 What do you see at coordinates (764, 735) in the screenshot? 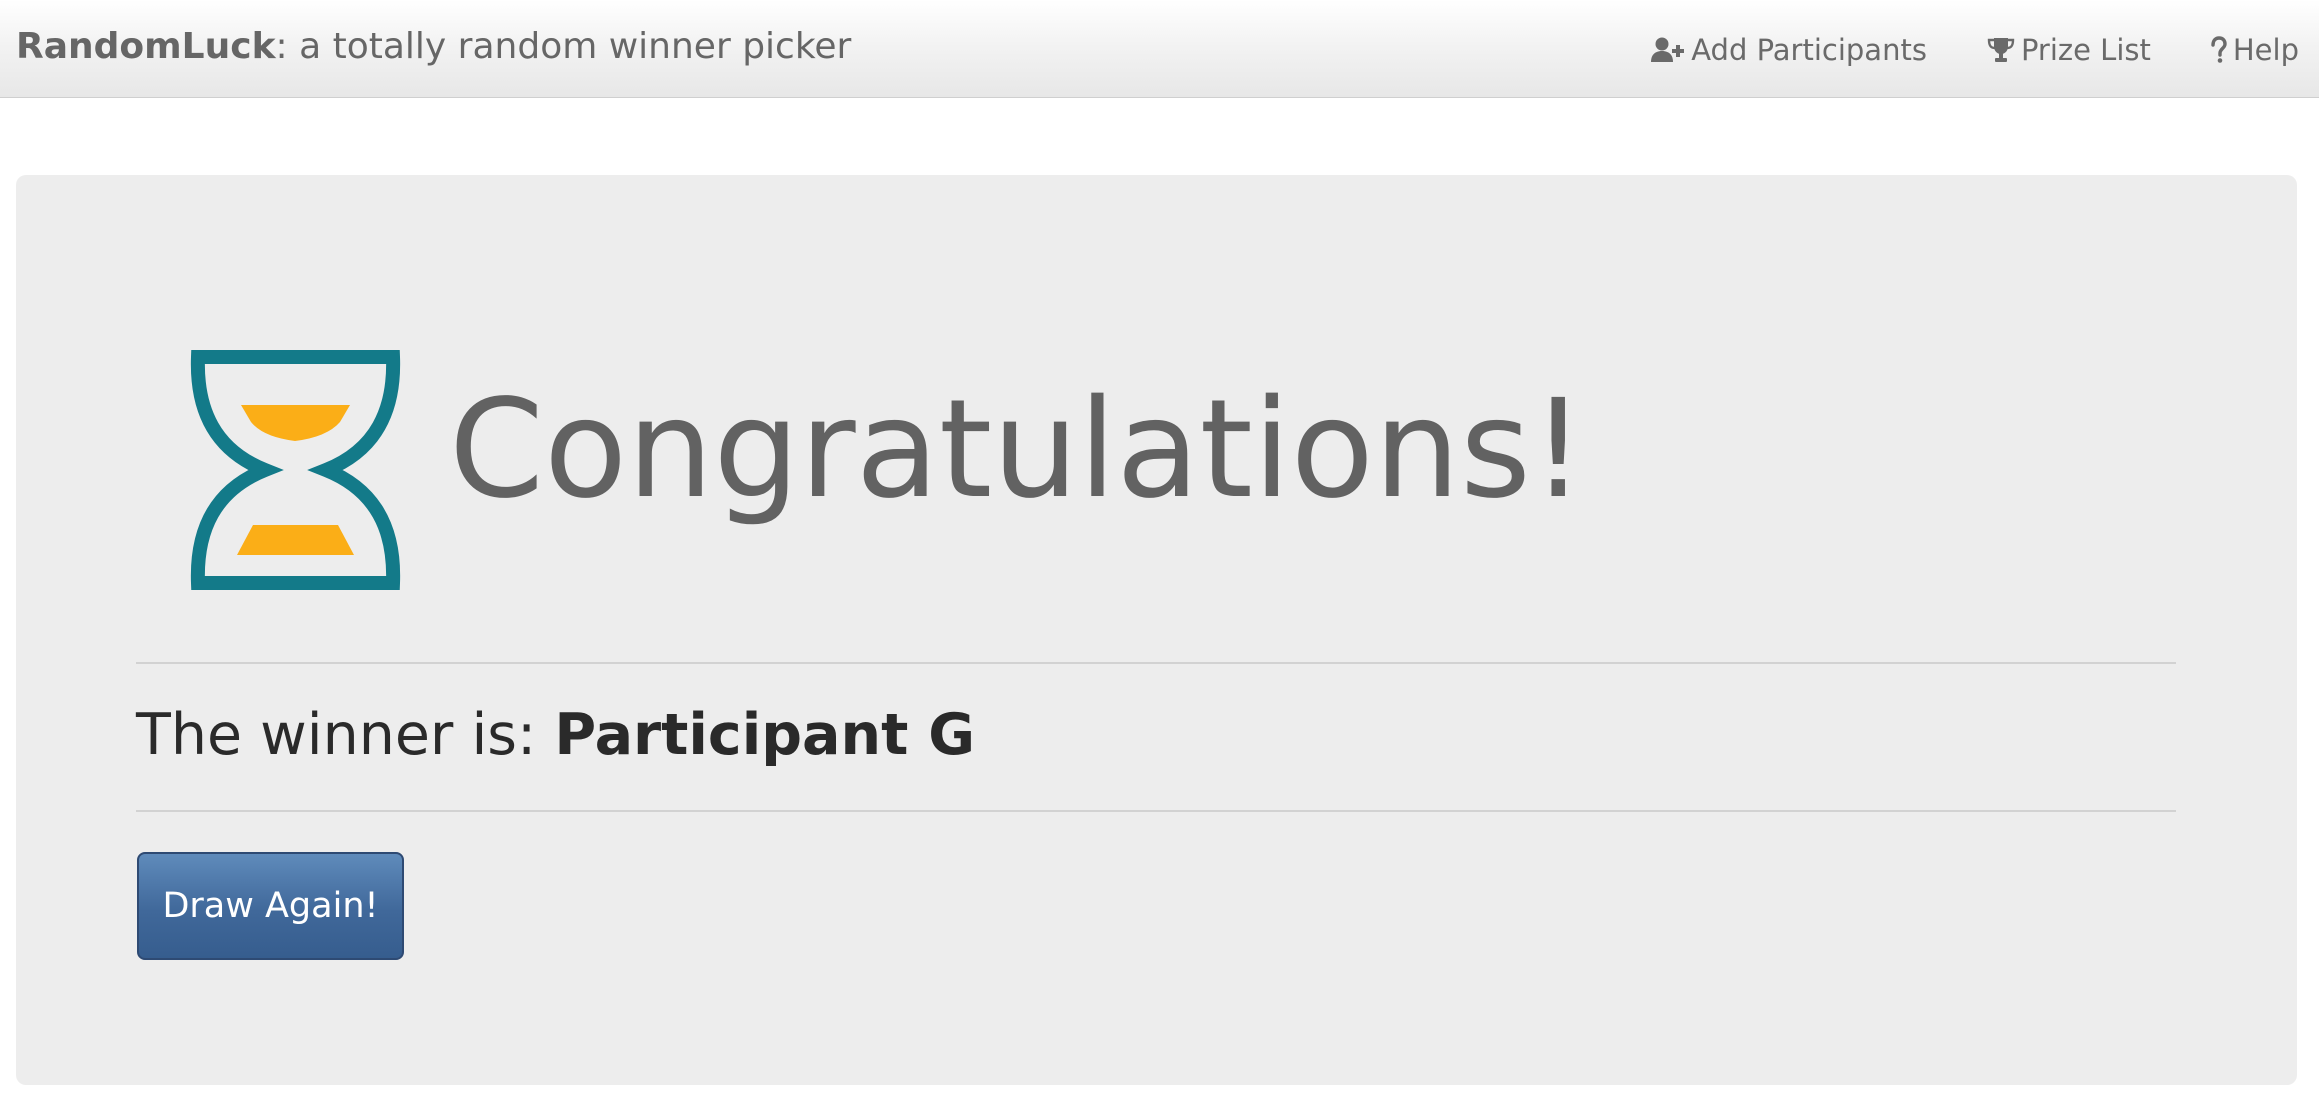
I see `winner-name: Participant G` at bounding box center [764, 735].